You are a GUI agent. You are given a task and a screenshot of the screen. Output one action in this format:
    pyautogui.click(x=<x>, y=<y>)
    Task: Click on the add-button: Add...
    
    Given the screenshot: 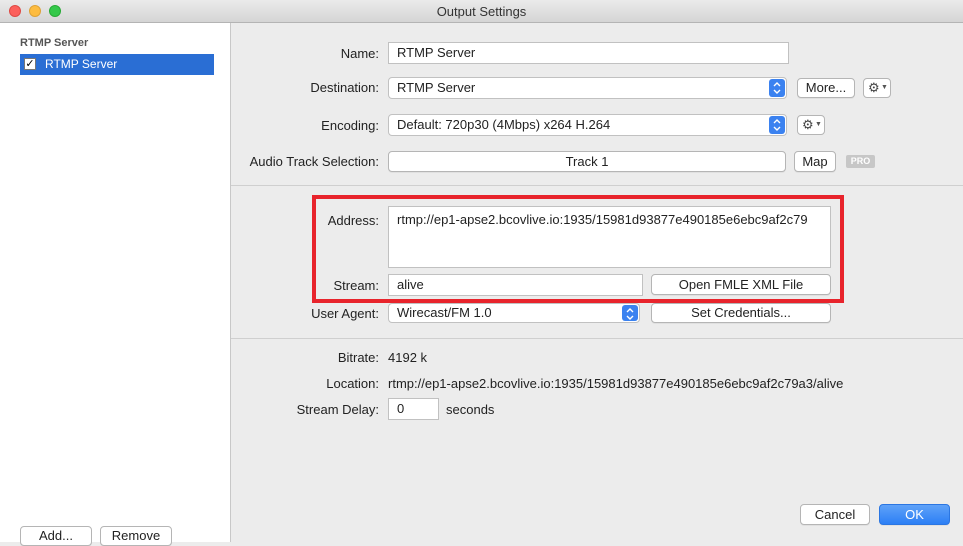 What is the action you would take?
    pyautogui.click(x=56, y=536)
    